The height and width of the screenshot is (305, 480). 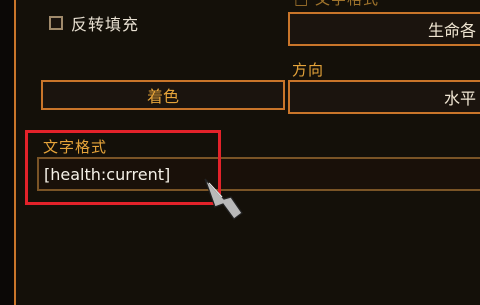 I want to click on top-clipped-label: □ 文字格式, so click(x=336, y=4).